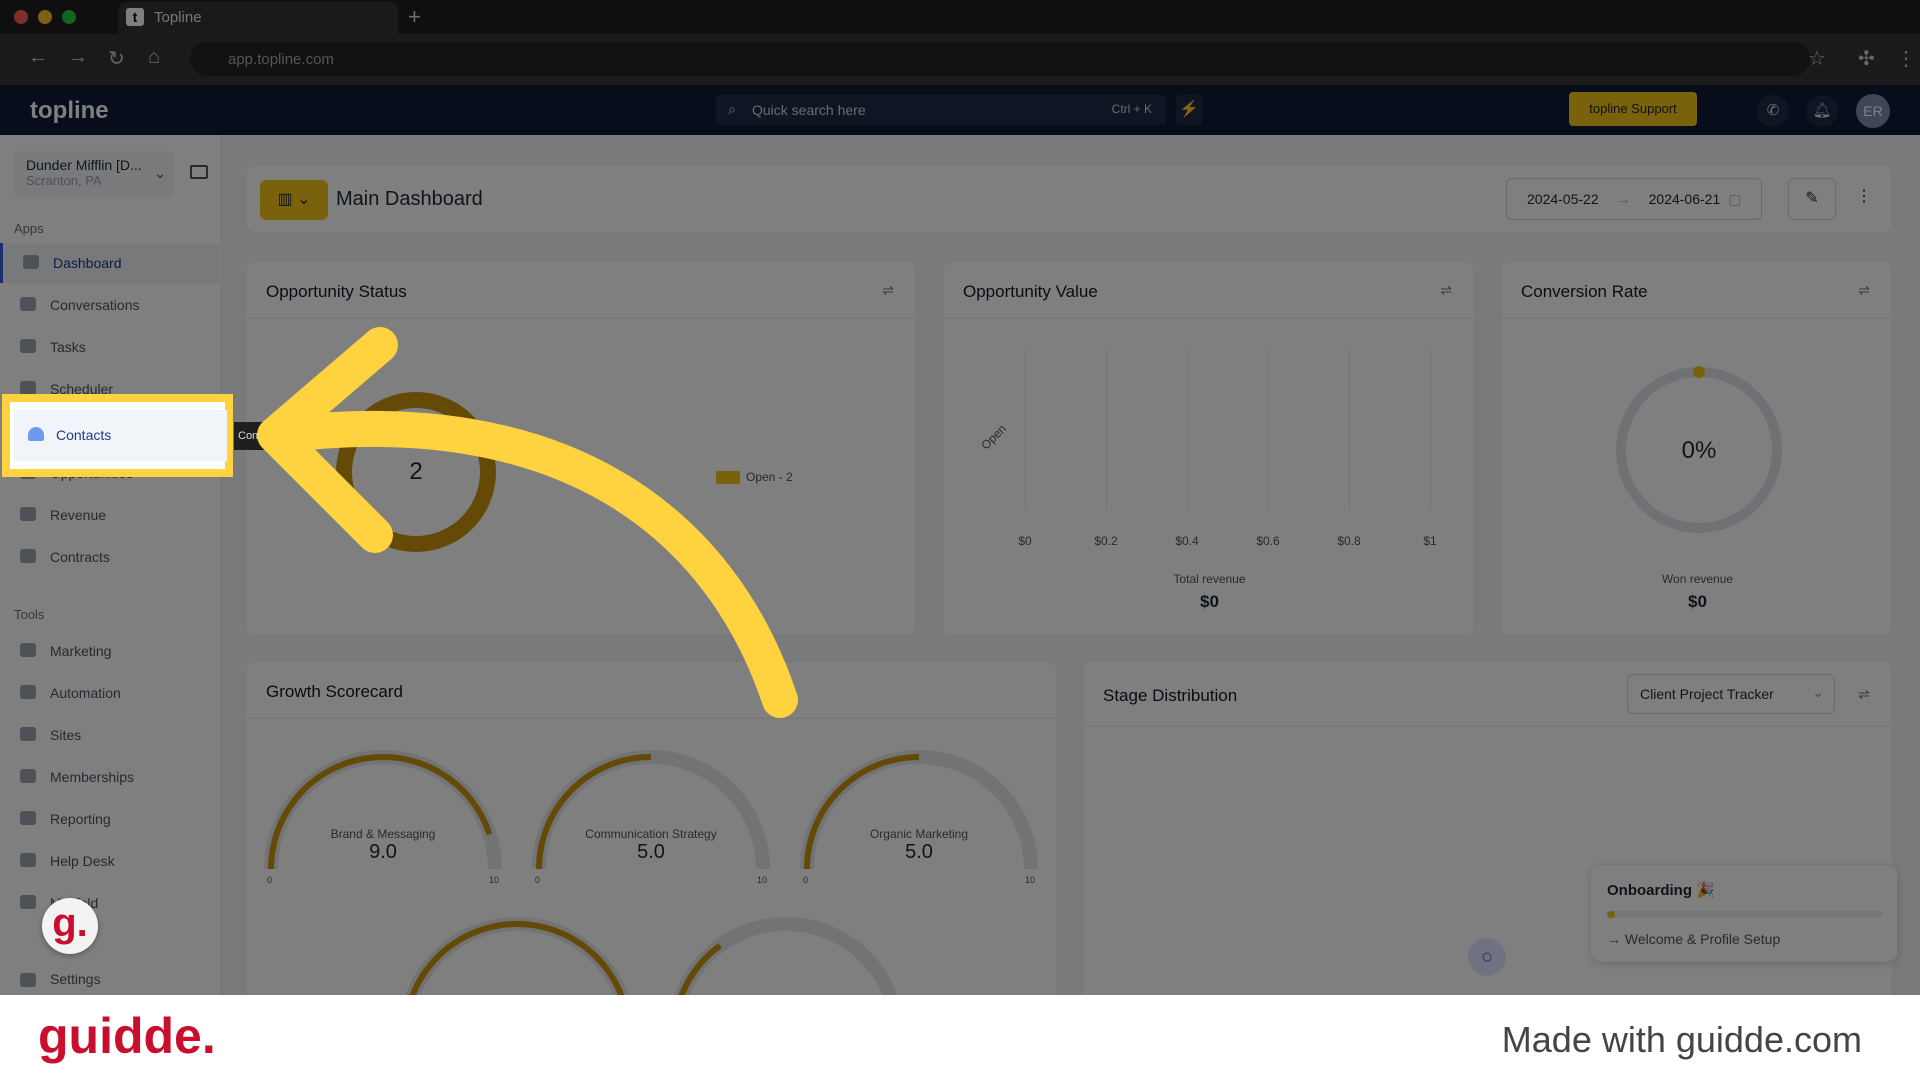  I want to click on guidde-logo: guidde., so click(127, 1036).